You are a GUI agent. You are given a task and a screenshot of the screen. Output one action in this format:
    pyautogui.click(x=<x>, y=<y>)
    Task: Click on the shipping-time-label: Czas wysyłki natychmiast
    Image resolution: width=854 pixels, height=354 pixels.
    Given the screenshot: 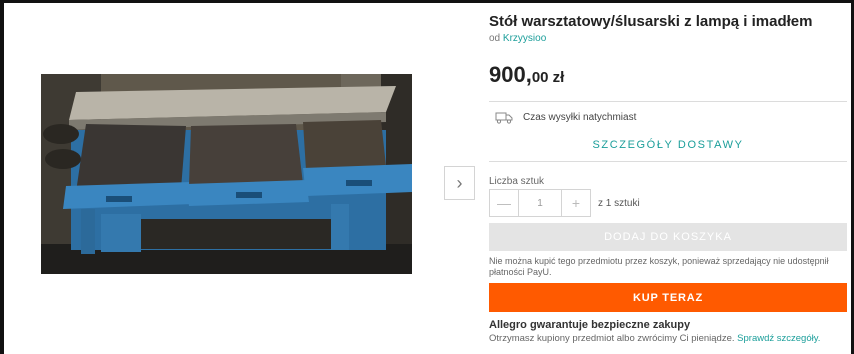 What is the action you would take?
    pyautogui.click(x=580, y=117)
    